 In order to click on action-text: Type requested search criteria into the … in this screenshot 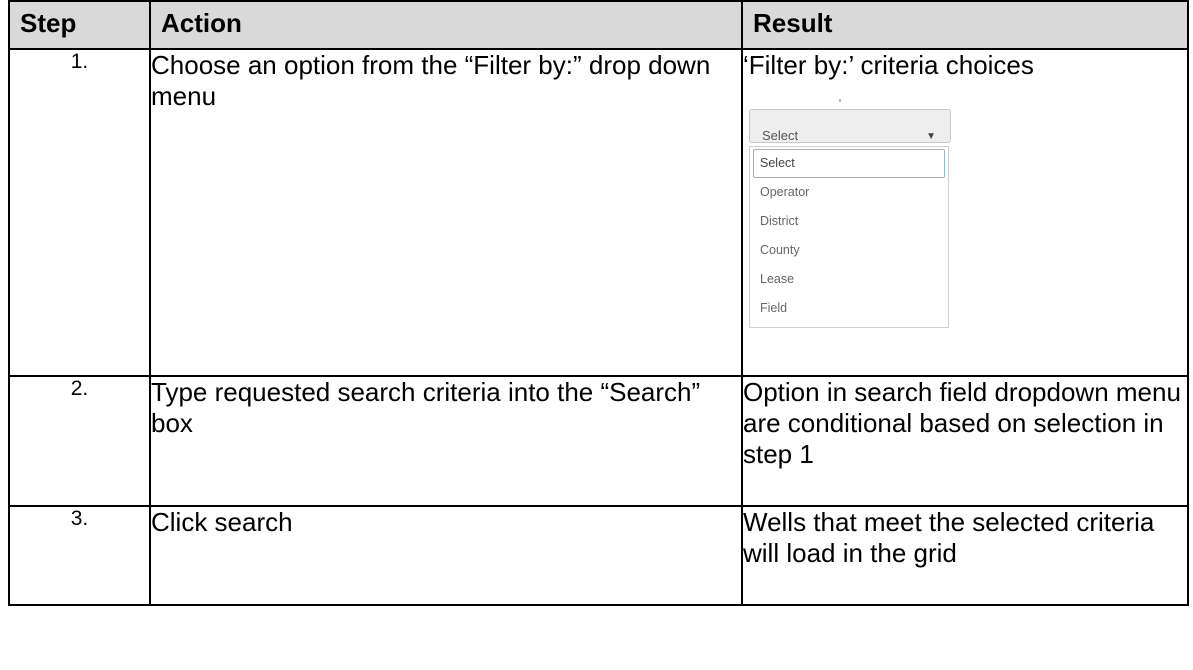, I will do `click(446, 441)`.